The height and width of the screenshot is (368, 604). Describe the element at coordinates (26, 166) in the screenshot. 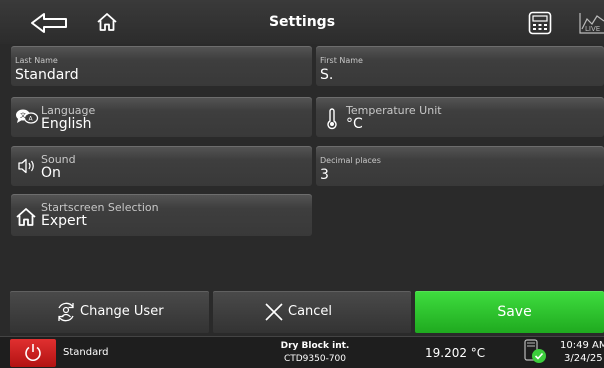

I see `speaker-icon` at that location.